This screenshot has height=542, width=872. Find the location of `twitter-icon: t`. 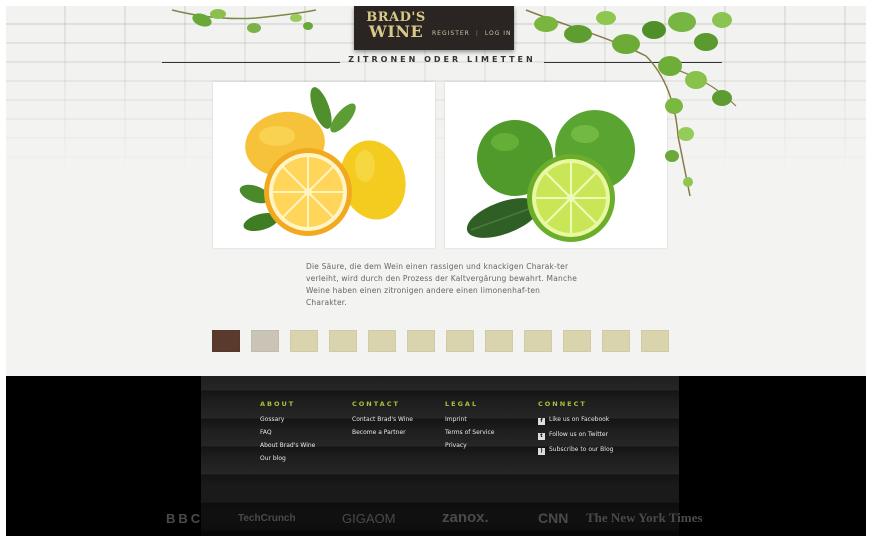

twitter-icon: t is located at coordinates (541, 436).